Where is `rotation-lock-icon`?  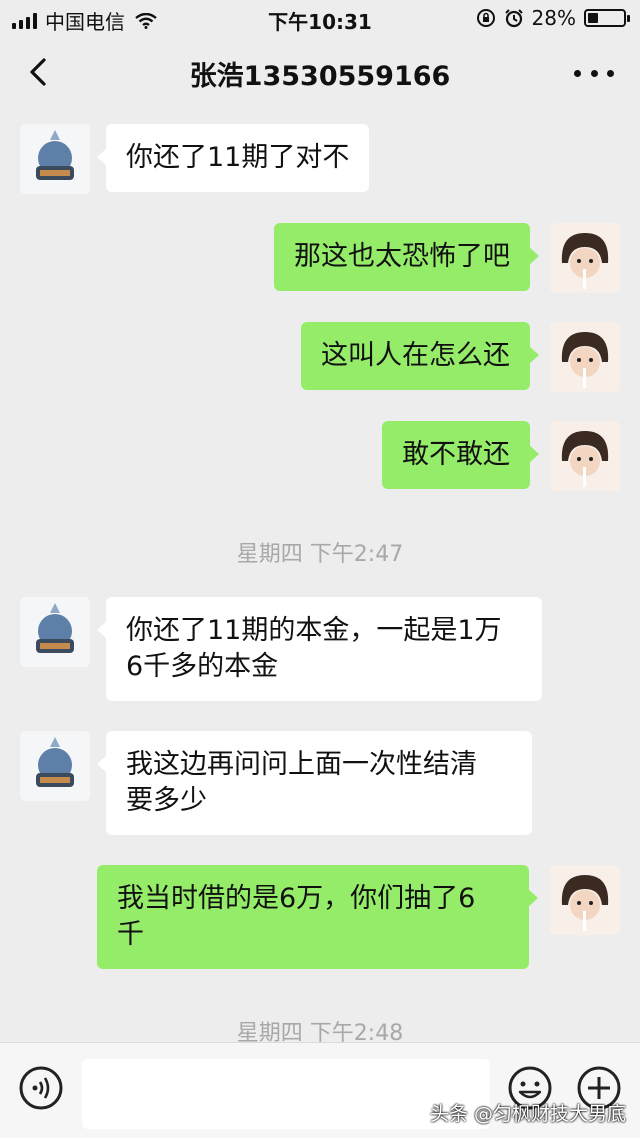
rotation-lock-icon is located at coordinates (485, 18).